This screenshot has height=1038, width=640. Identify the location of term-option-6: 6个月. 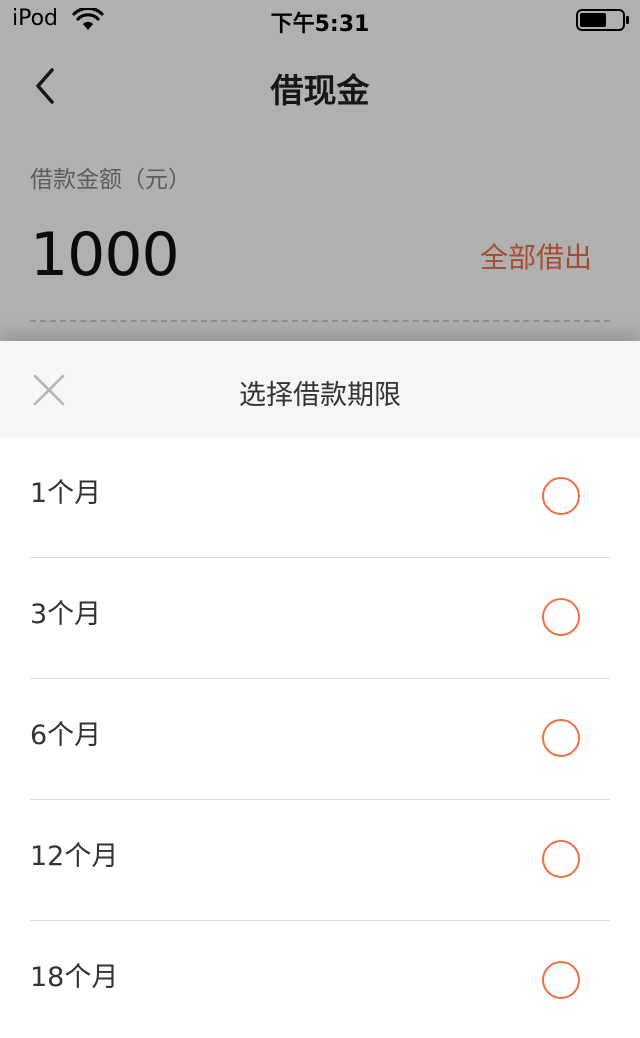
(320, 739).